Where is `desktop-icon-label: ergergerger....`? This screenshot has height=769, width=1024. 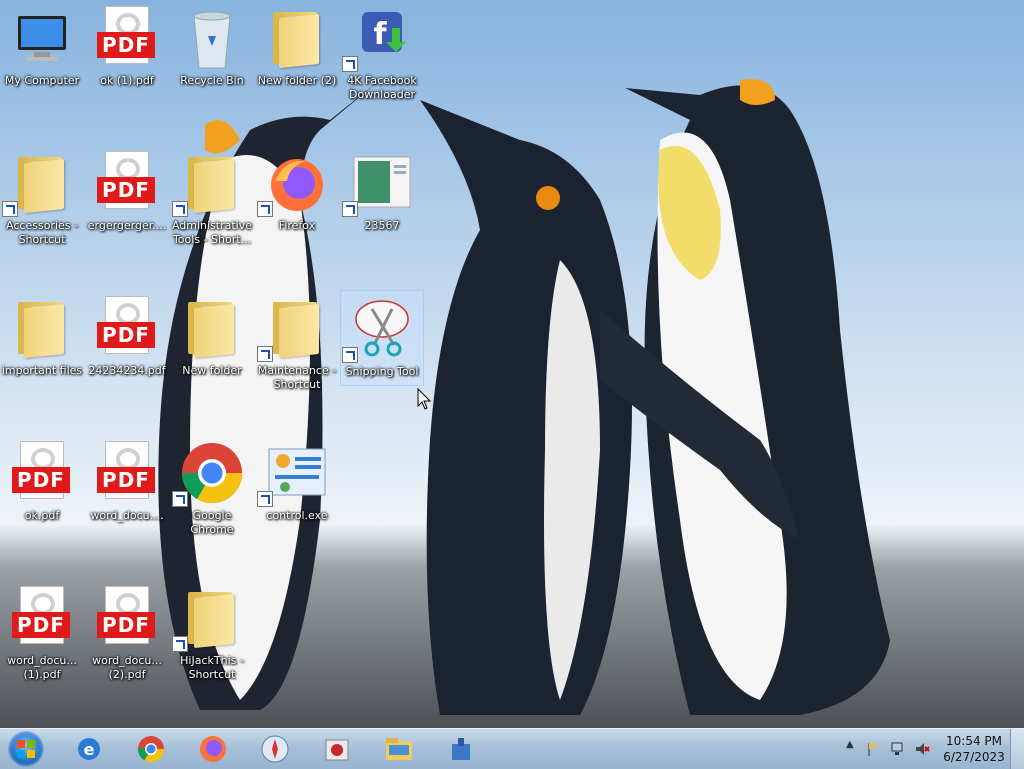
desktop-icon-label: ergergerger.... is located at coordinates (127, 225).